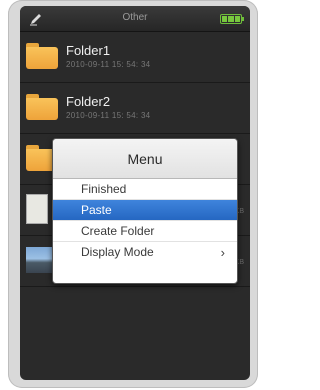 The width and height of the screenshot is (320, 390). I want to click on menu-item-label: Create Folder, so click(118, 231).